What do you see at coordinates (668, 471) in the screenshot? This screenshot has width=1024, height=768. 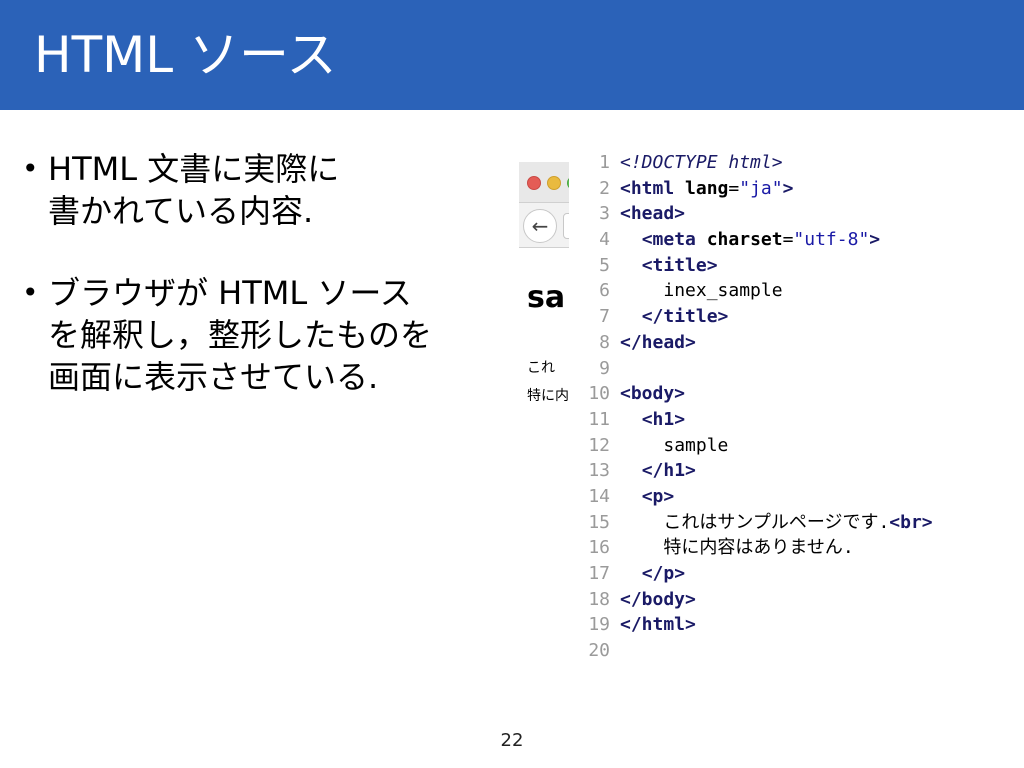 I see `code-token: </h1>` at bounding box center [668, 471].